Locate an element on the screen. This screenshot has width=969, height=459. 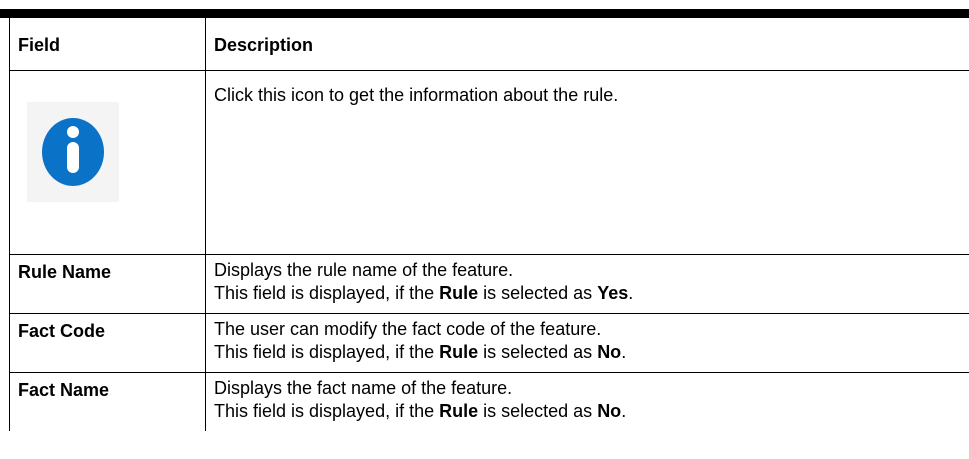
table-top-rule is located at coordinates (484, 13).